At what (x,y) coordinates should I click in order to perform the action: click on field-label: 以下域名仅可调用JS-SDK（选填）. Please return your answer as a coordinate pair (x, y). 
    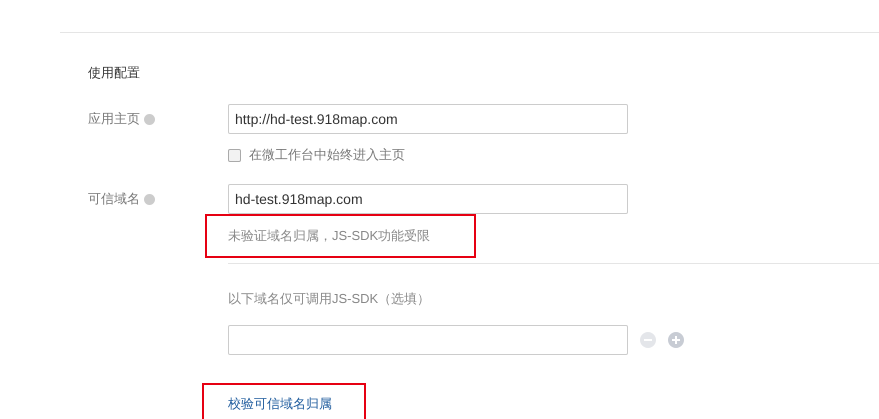
    Looking at the image, I should click on (330, 299).